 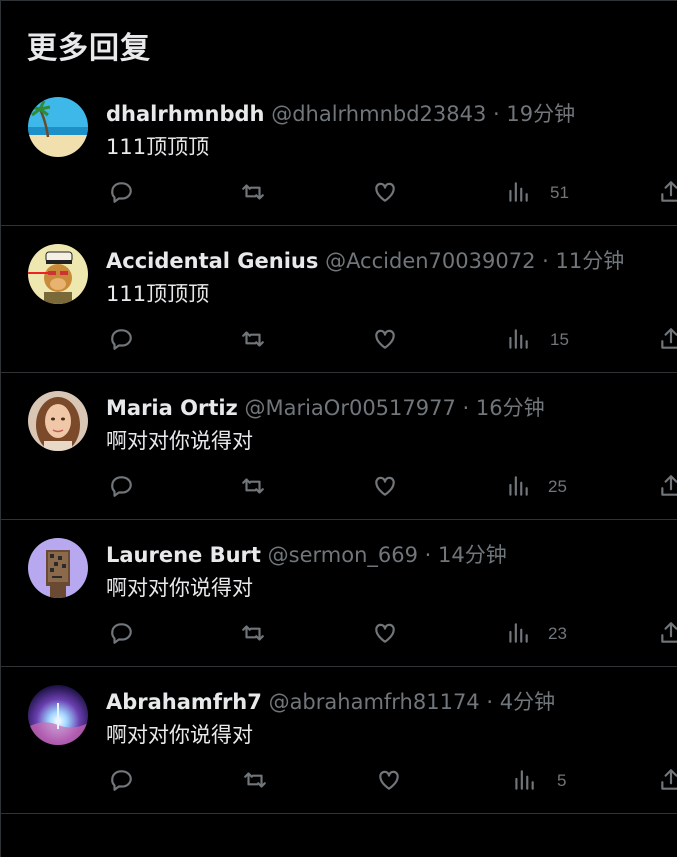 I want to click on timestamp: 11分钟, so click(x=590, y=261).